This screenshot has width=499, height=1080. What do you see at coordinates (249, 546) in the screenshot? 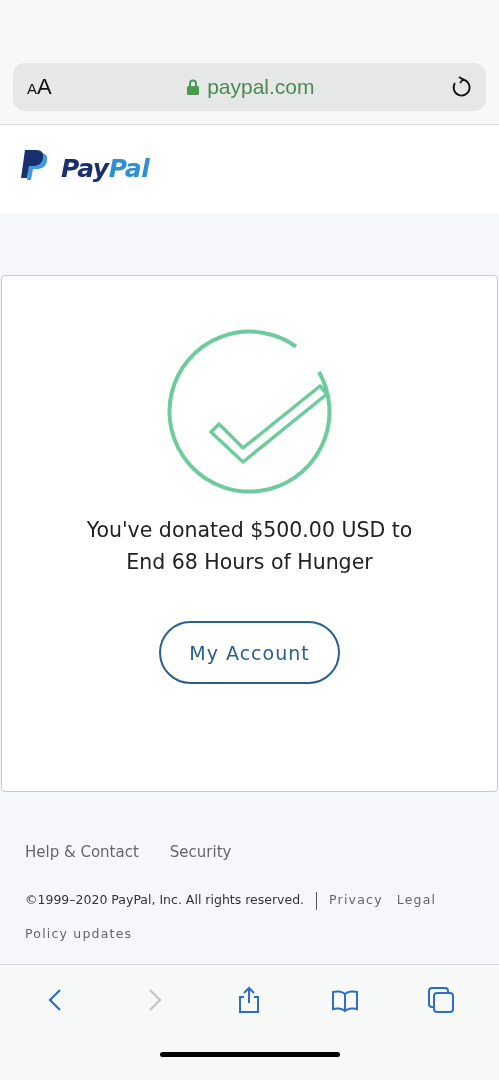
I see `donation-message: You've donated $500.00 USD to End 68 Hours of Hunger` at bounding box center [249, 546].